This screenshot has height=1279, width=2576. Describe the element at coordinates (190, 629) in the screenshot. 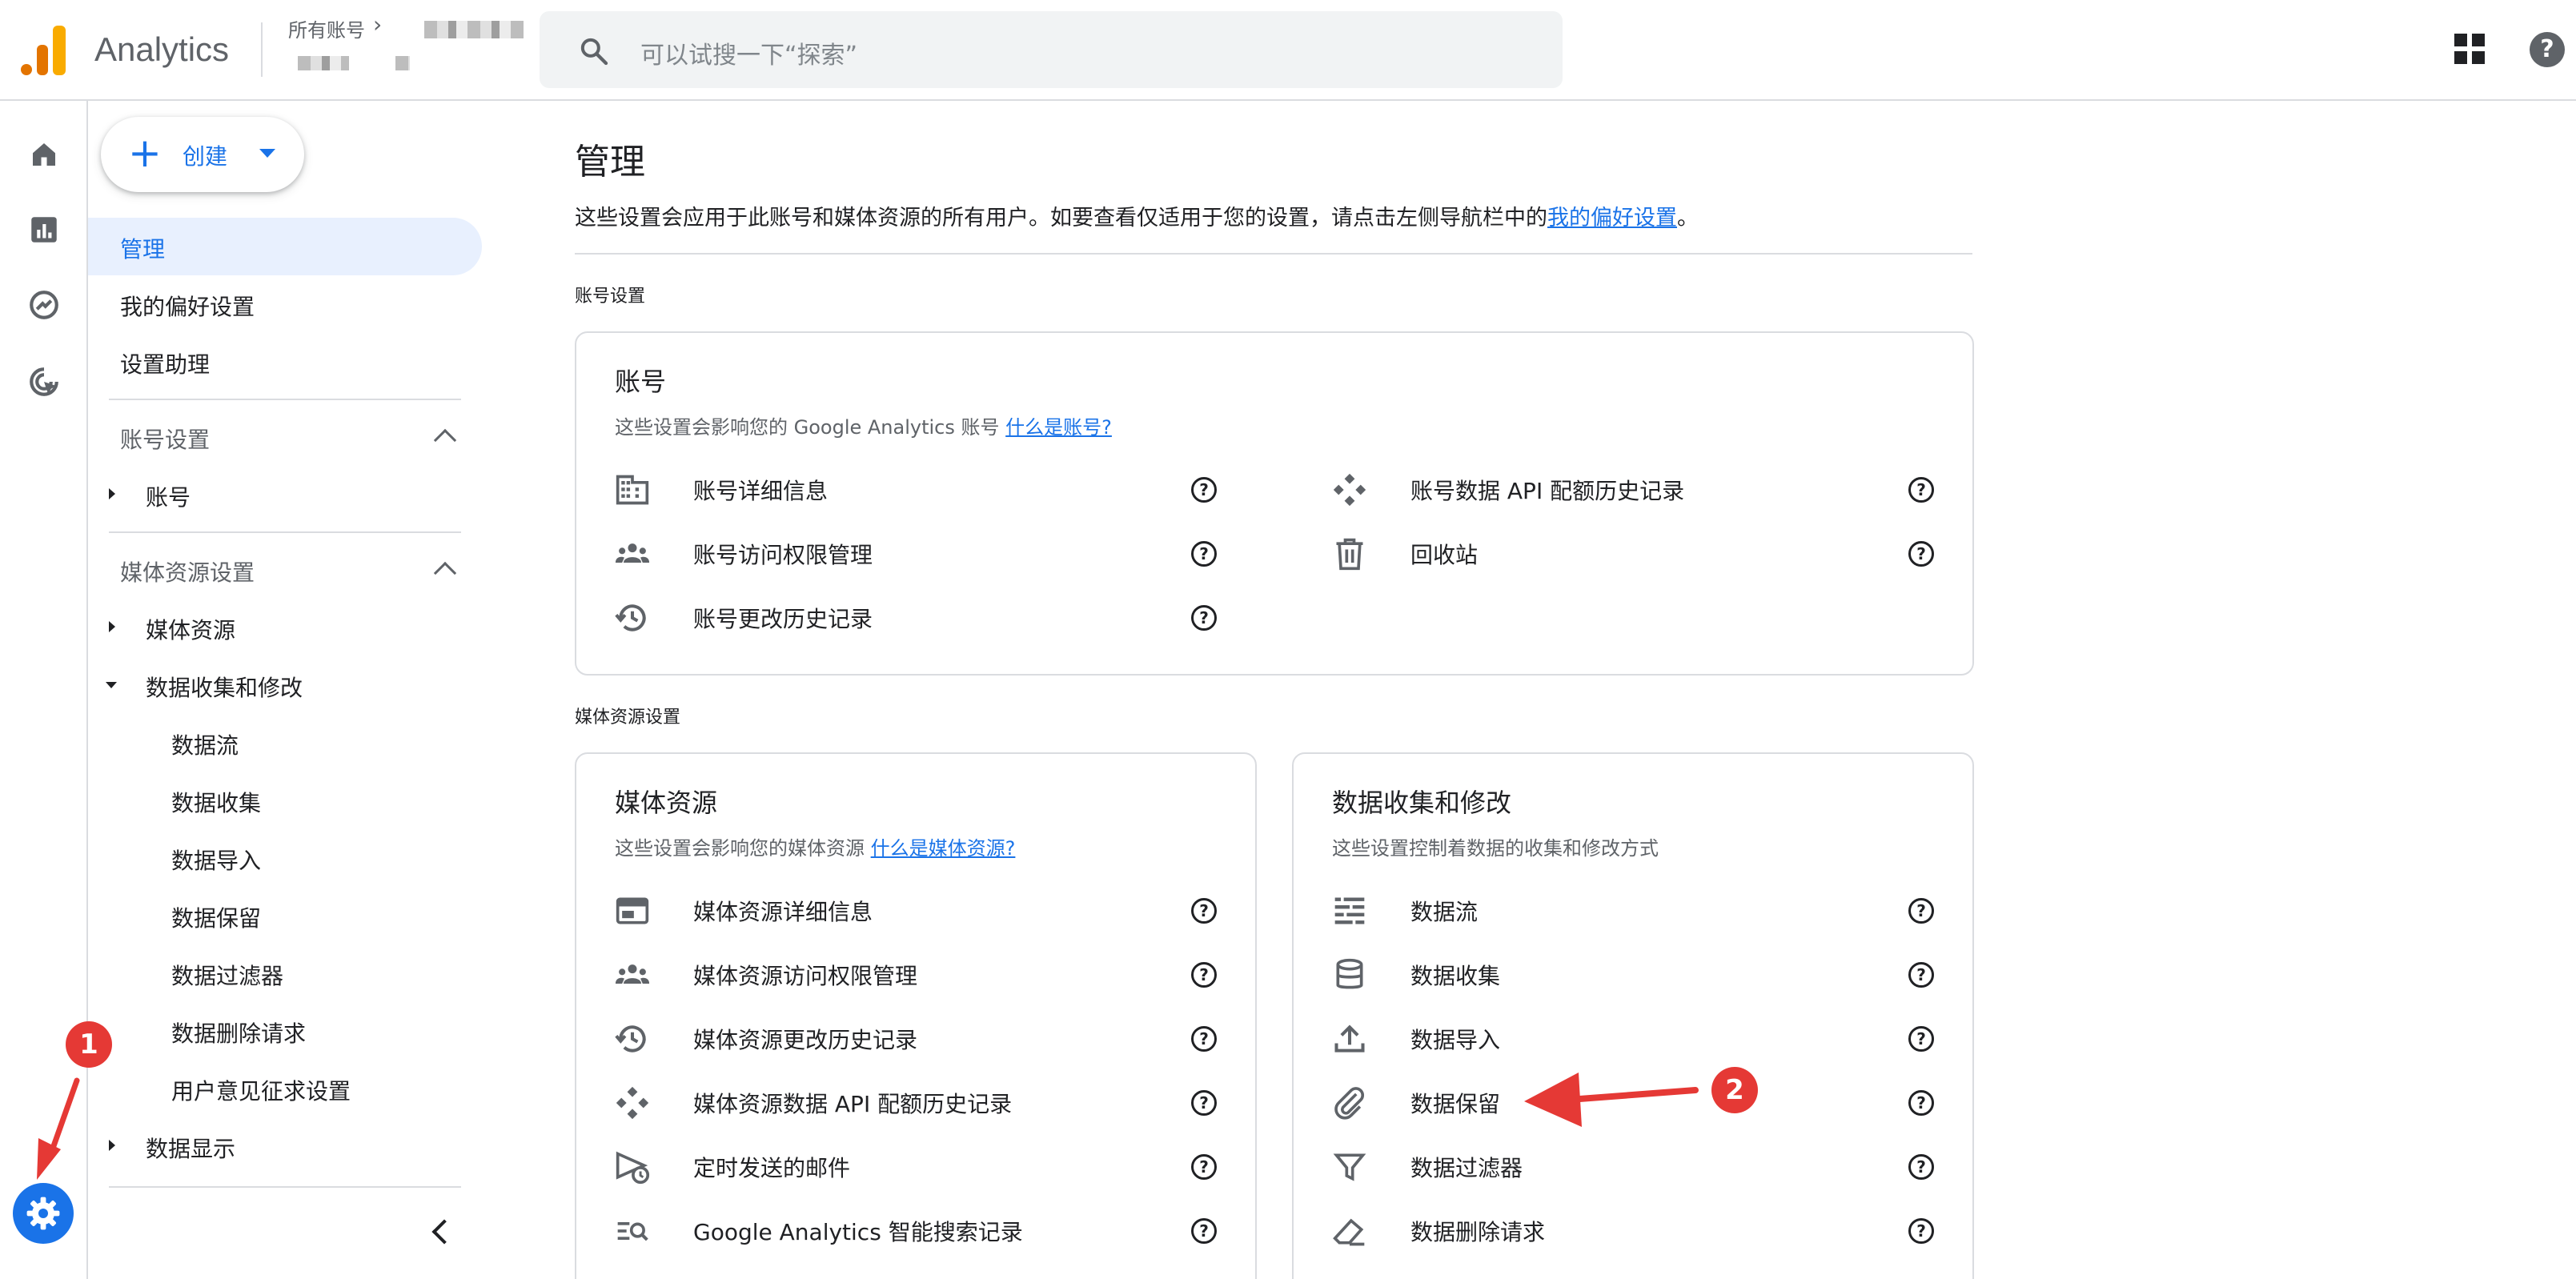

I see `nav-item-property: 媒体资源` at that location.